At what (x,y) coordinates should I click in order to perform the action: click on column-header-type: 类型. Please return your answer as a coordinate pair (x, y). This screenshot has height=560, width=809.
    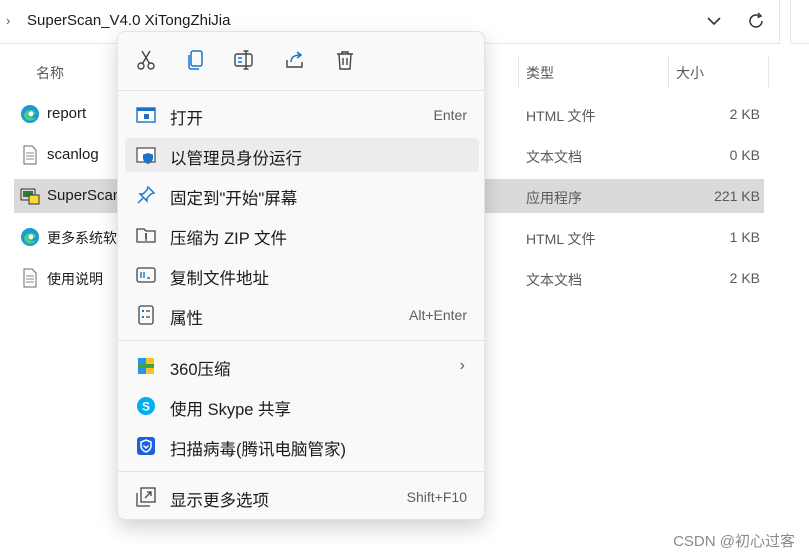
    Looking at the image, I should click on (540, 73).